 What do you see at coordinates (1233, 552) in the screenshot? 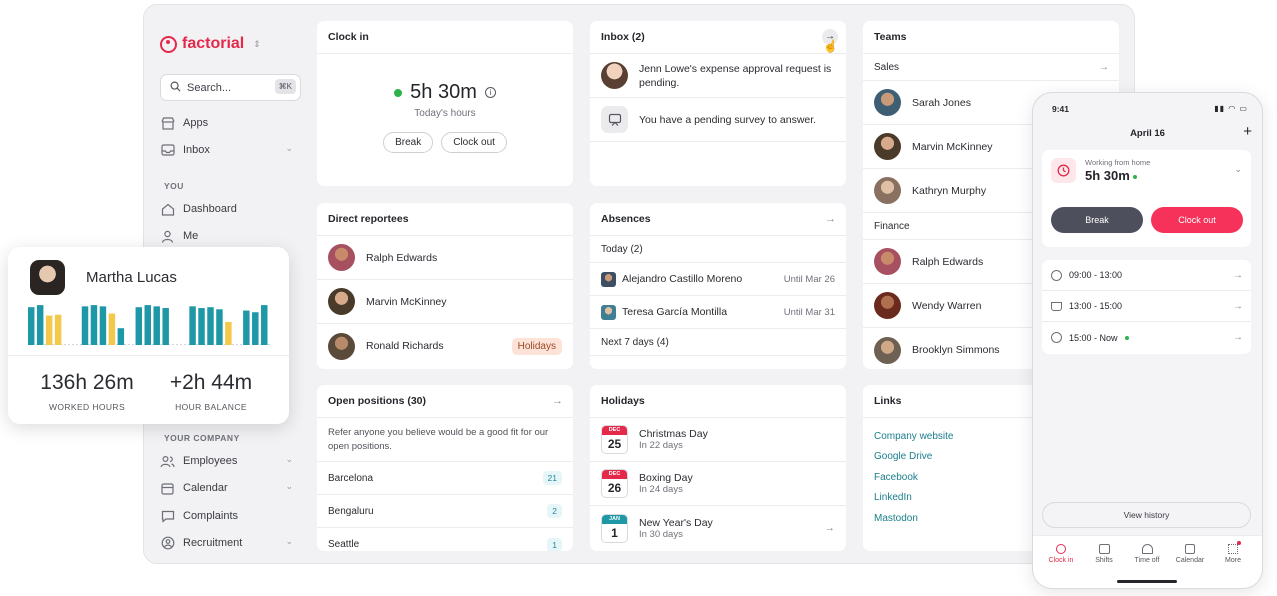
I see `tab-more: More` at bounding box center [1233, 552].